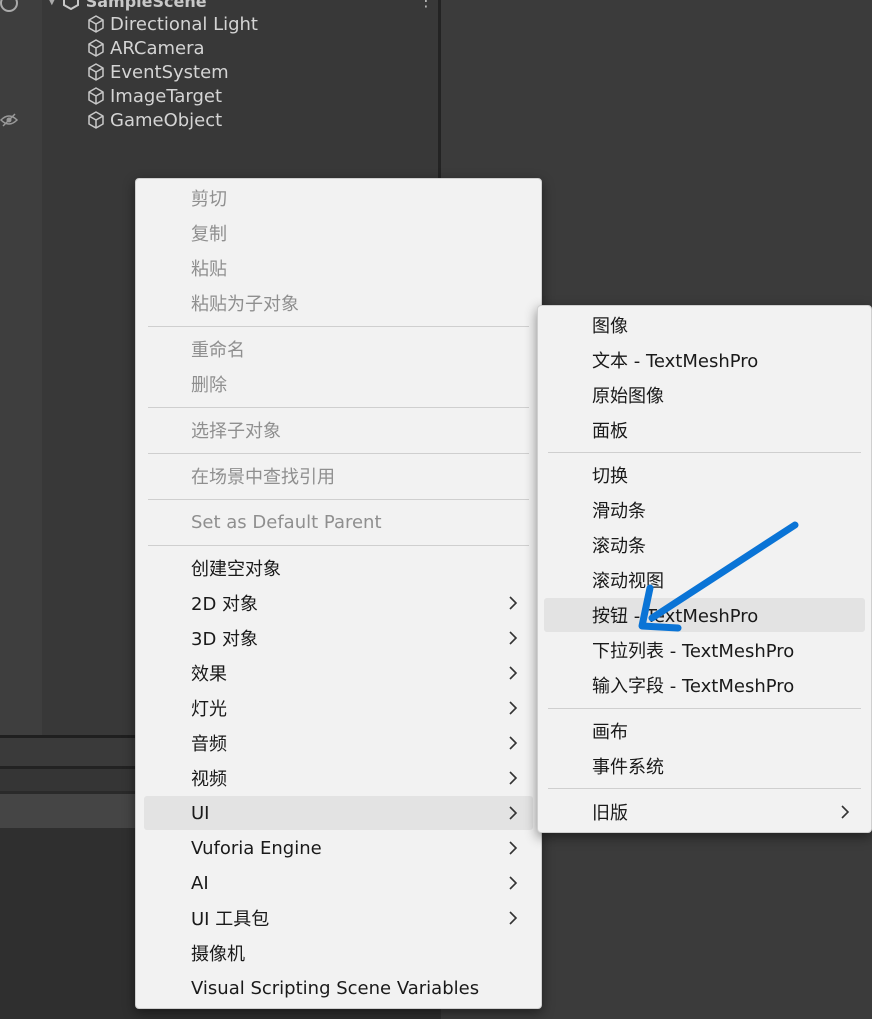 The width and height of the screenshot is (872, 1019). I want to click on menu-item-label: Visual Scripting Scene Variables, so click(335, 988).